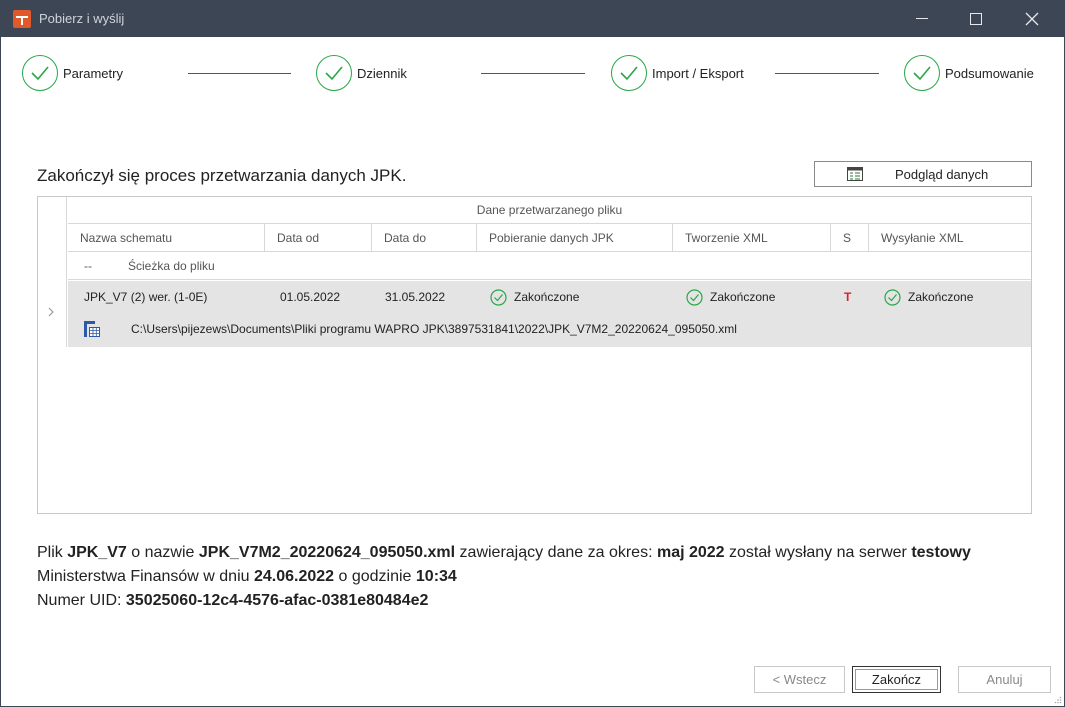  Describe the element at coordinates (850, 238) in the screenshot. I see `column-header-s: S` at that location.